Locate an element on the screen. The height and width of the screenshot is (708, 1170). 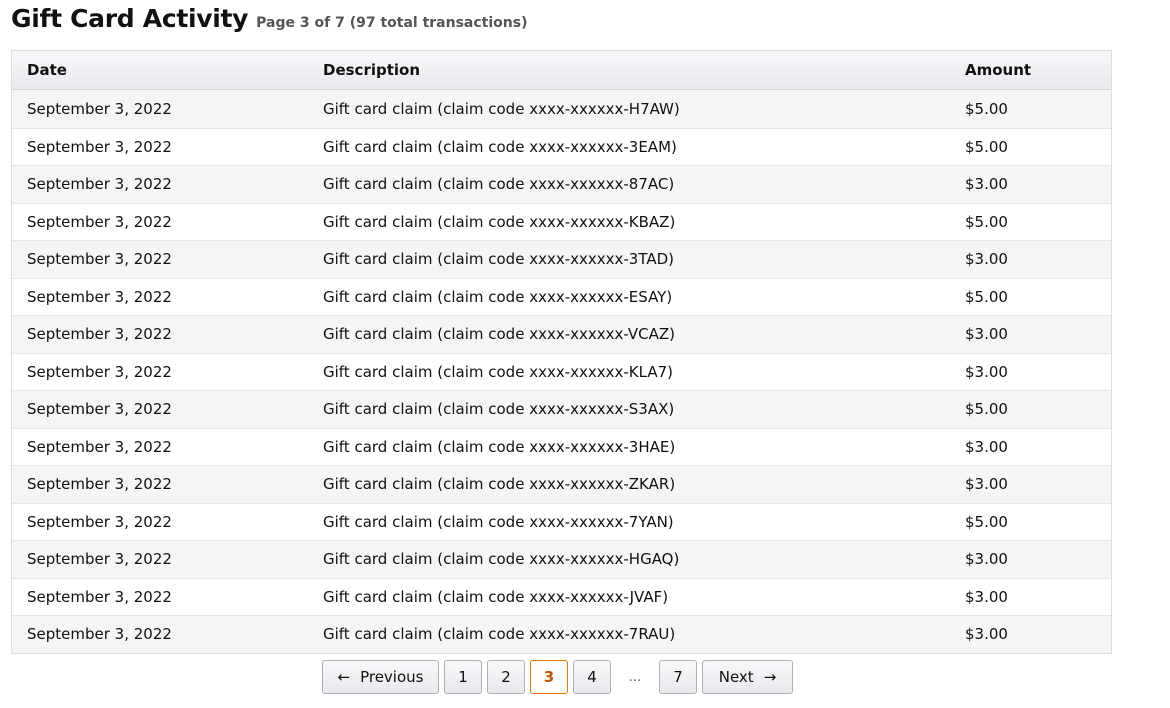
page-title: Gift Card Activity is located at coordinates (130, 18).